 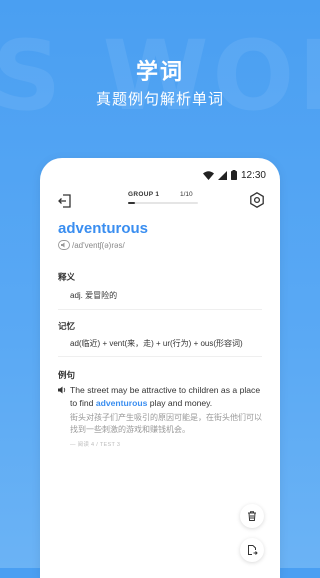 I want to click on group-count: 1/10, so click(x=186, y=194).